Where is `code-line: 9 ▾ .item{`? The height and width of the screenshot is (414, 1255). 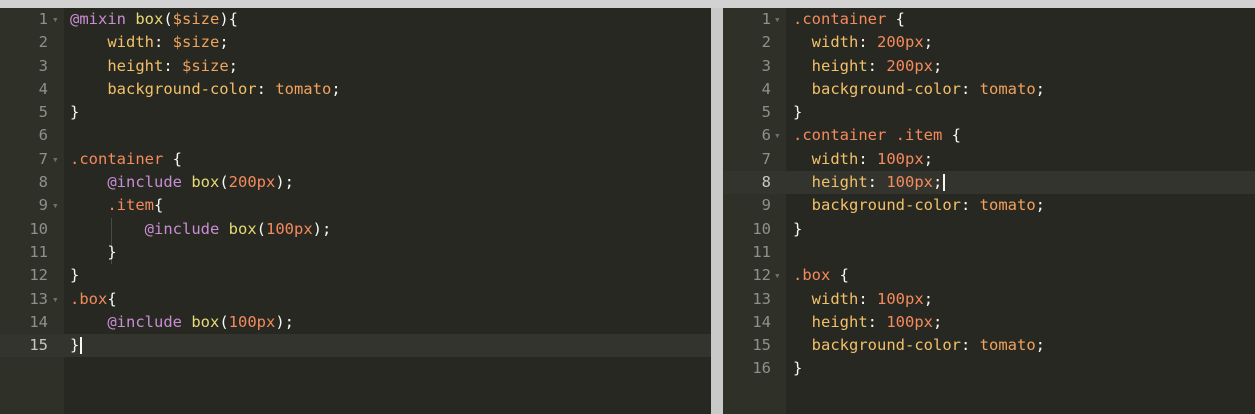 code-line: 9 ▾ .item{ is located at coordinates (355, 205).